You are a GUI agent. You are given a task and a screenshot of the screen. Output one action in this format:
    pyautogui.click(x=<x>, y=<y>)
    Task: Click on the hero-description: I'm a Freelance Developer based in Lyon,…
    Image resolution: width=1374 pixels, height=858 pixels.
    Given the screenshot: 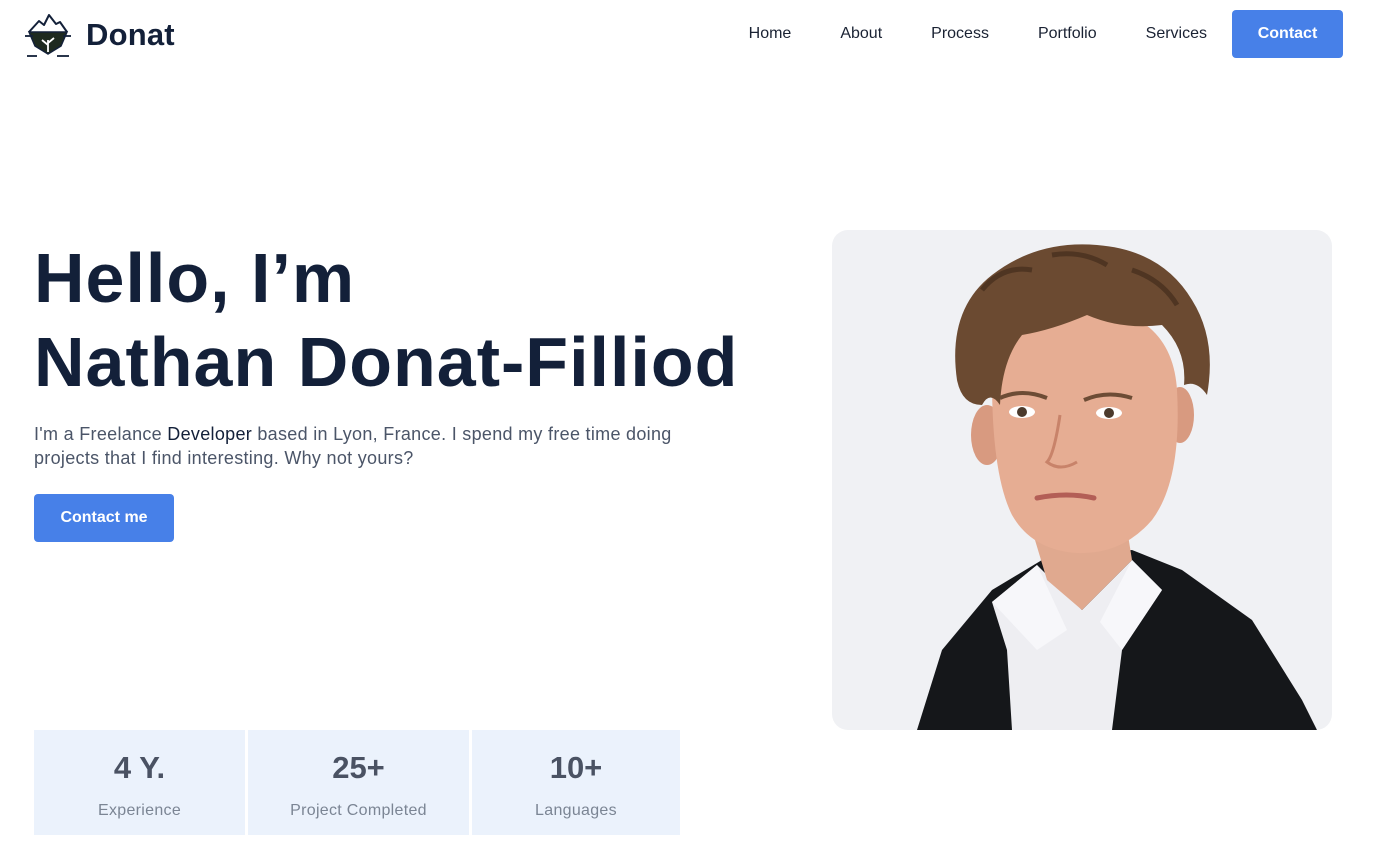 What is the action you would take?
    pyautogui.click(x=354, y=446)
    